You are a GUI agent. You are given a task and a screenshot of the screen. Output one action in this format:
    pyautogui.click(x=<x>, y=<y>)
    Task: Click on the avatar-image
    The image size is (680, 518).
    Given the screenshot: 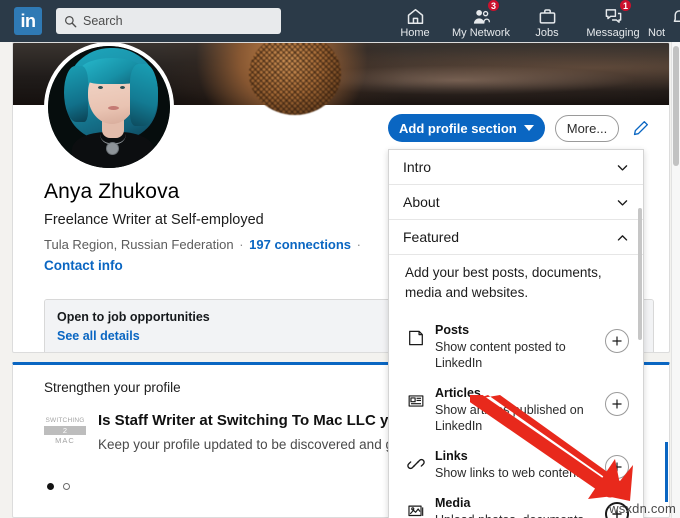 What is the action you would take?
    pyautogui.click(x=109, y=107)
    